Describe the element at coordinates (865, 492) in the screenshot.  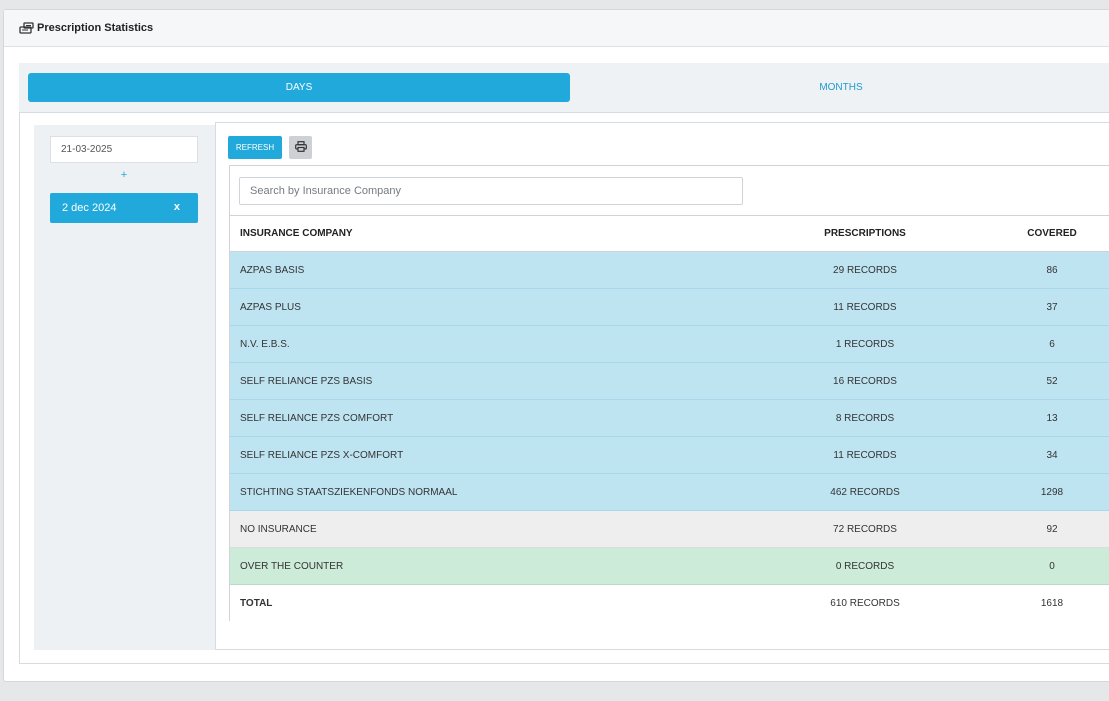
I see `prescriptions-count: 462 RECORDS` at that location.